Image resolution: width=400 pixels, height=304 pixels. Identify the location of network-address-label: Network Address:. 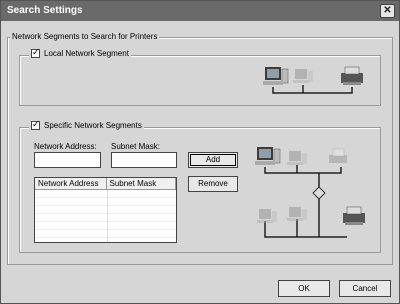
(65, 146).